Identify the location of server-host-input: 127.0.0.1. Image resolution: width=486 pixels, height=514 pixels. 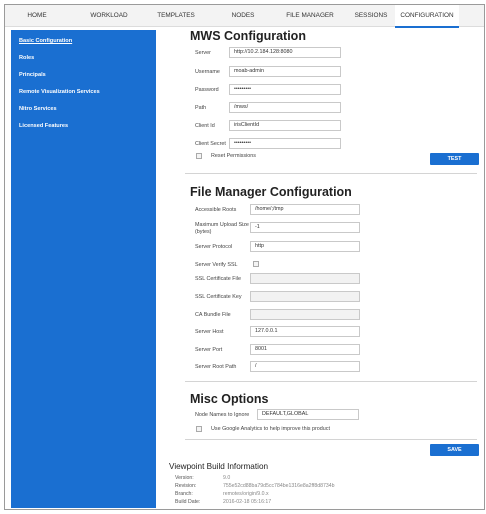
(305, 331).